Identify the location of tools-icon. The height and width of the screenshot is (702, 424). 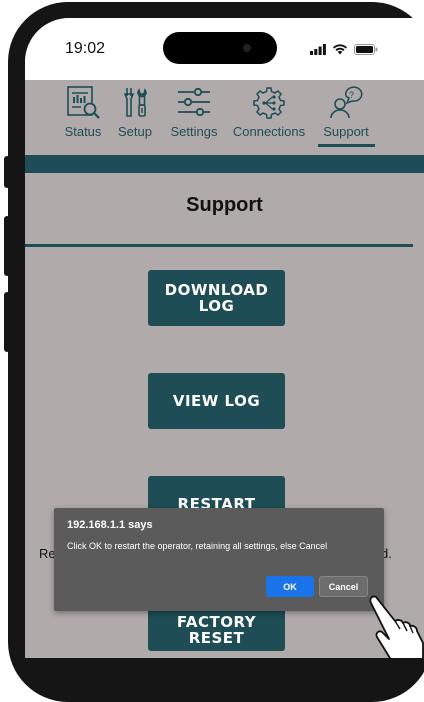
(135, 102).